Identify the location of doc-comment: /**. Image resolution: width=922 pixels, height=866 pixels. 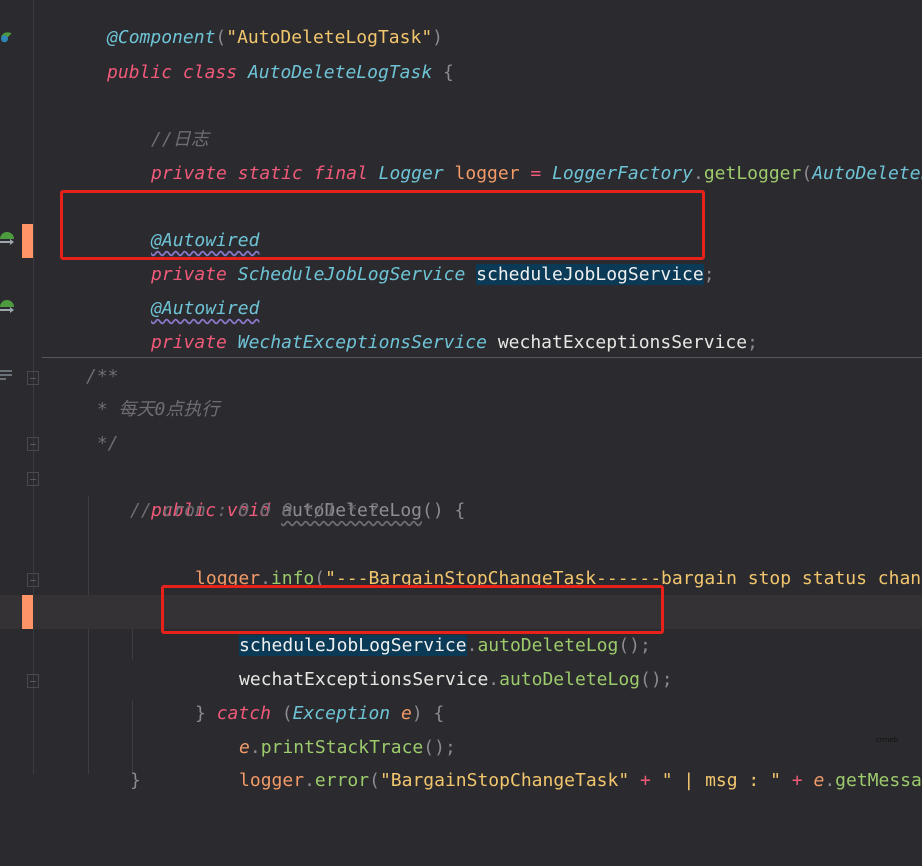
(102, 376).